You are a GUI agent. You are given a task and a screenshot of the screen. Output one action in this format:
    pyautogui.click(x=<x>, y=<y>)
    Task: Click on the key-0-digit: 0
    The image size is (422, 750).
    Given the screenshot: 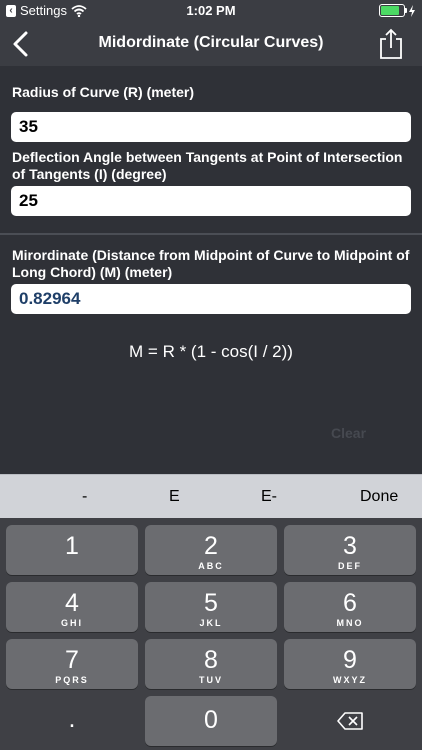 What is the action you would take?
    pyautogui.click(x=211, y=720)
    